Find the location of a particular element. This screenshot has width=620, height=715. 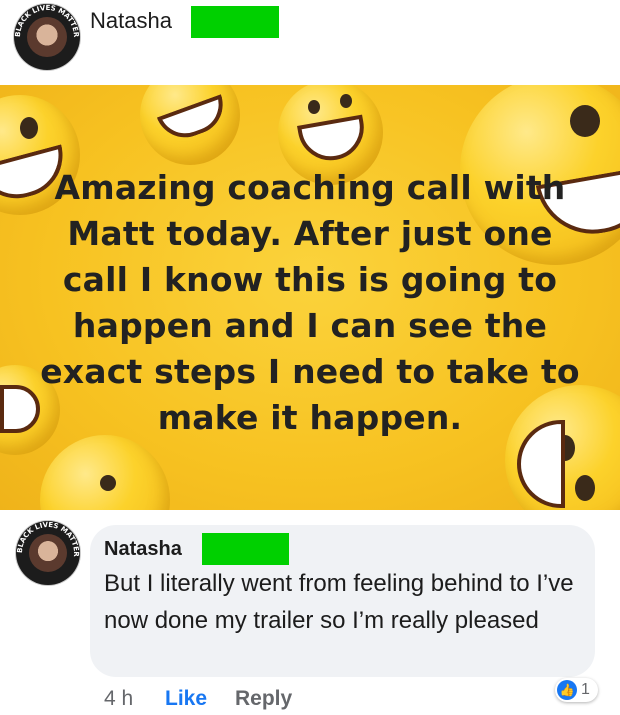

comment-author-name: Natasha is located at coordinates (143, 549).